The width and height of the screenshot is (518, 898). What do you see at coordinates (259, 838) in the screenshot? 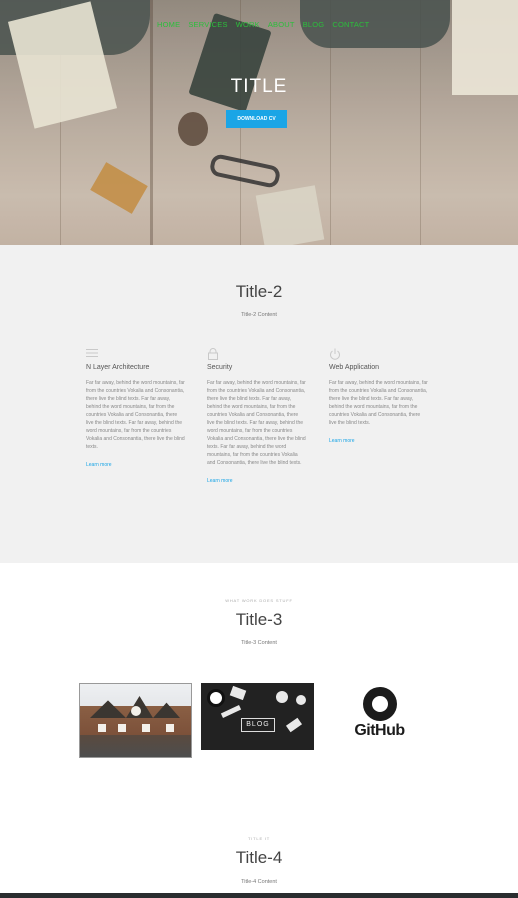
I see `section-eyebrow: TITLE IT` at bounding box center [259, 838].